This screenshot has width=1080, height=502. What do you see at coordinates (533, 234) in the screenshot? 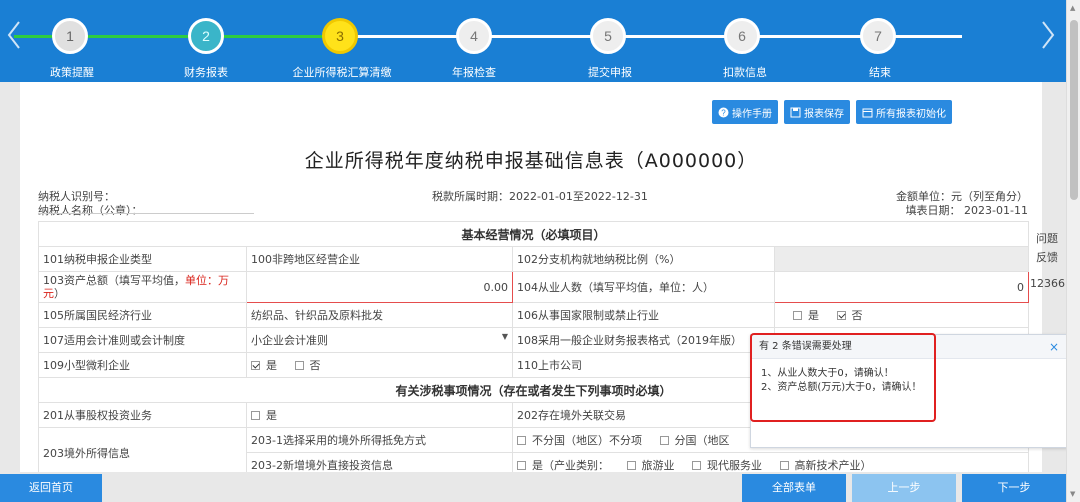
I see `section-basic-title: 基本经营情况（必填项目）` at bounding box center [533, 234].